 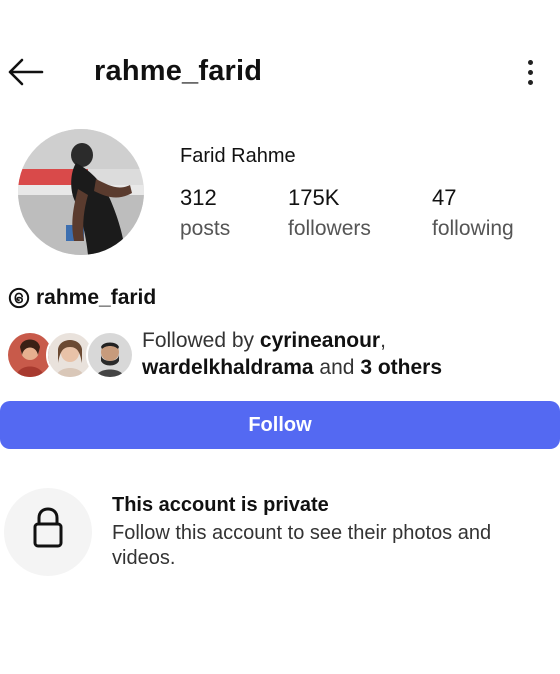 I want to click on profile-avatar, so click(x=81, y=192).